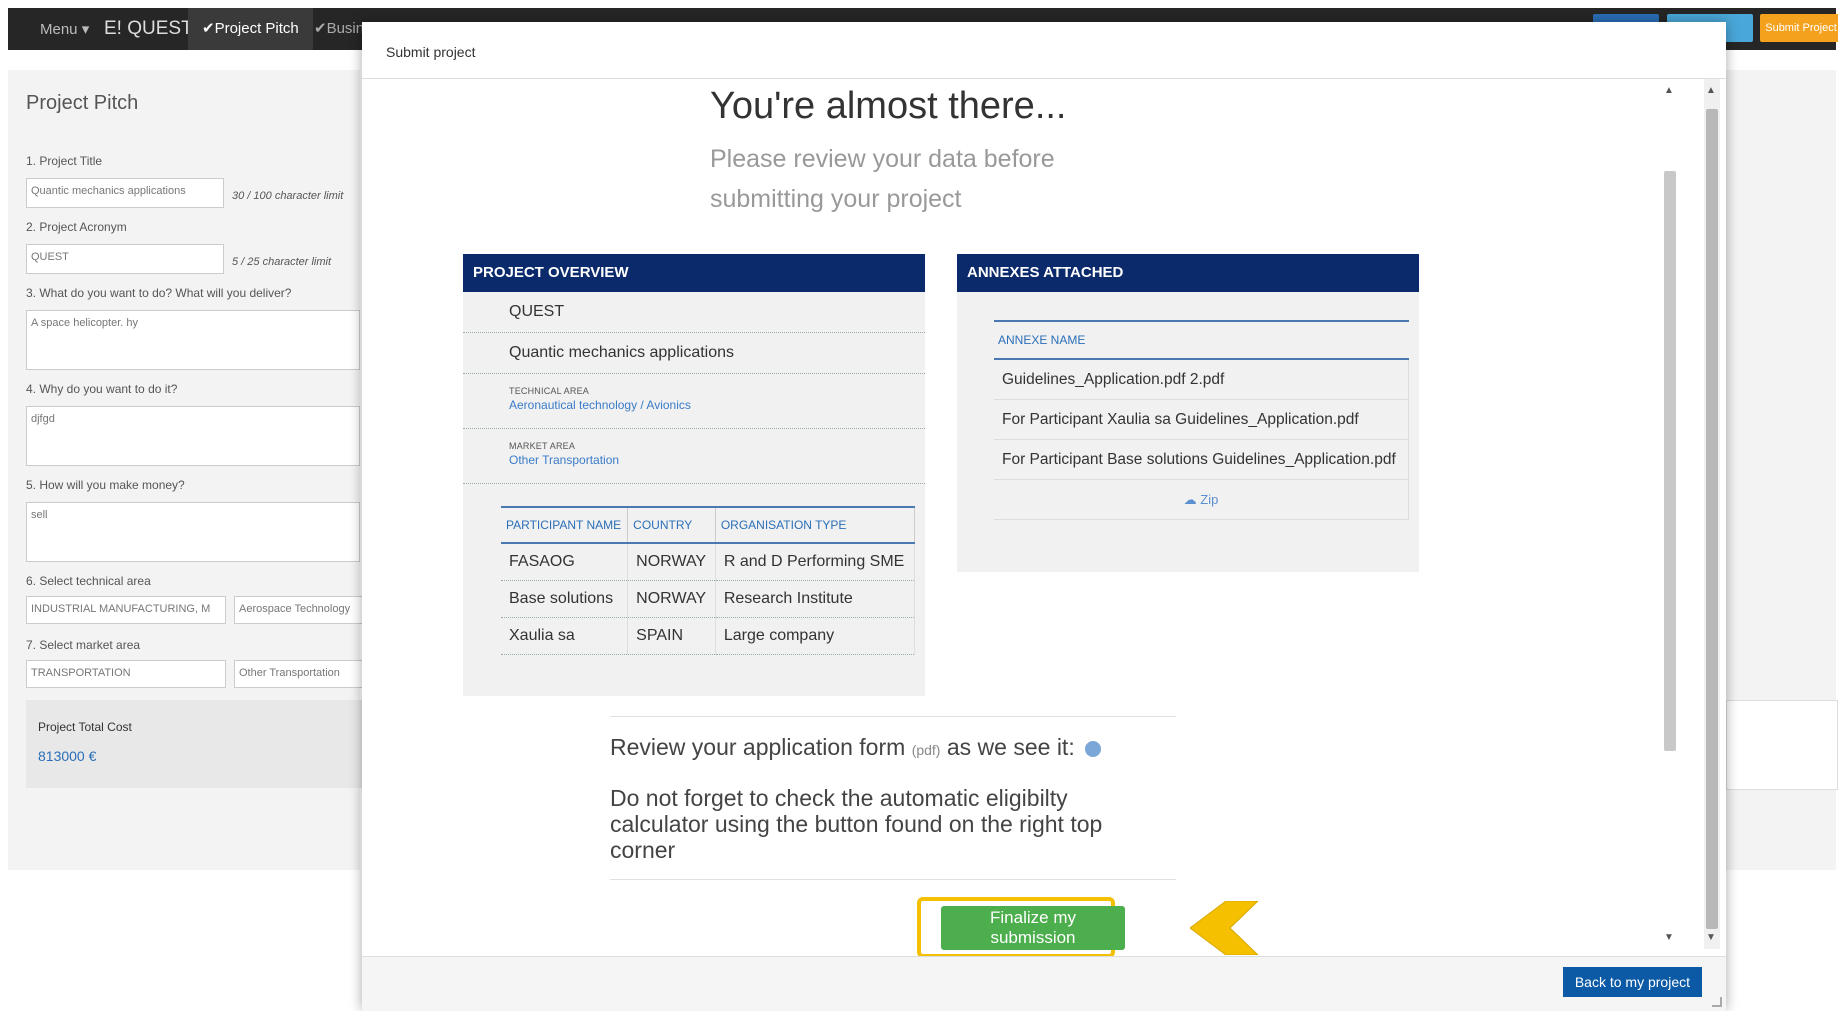 The width and height of the screenshot is (1838, 1011). What do you see at coordinates (564, 460) in the screenshot?
I see `market-area-value: Other Transportation` at bounding box center [564, 460].